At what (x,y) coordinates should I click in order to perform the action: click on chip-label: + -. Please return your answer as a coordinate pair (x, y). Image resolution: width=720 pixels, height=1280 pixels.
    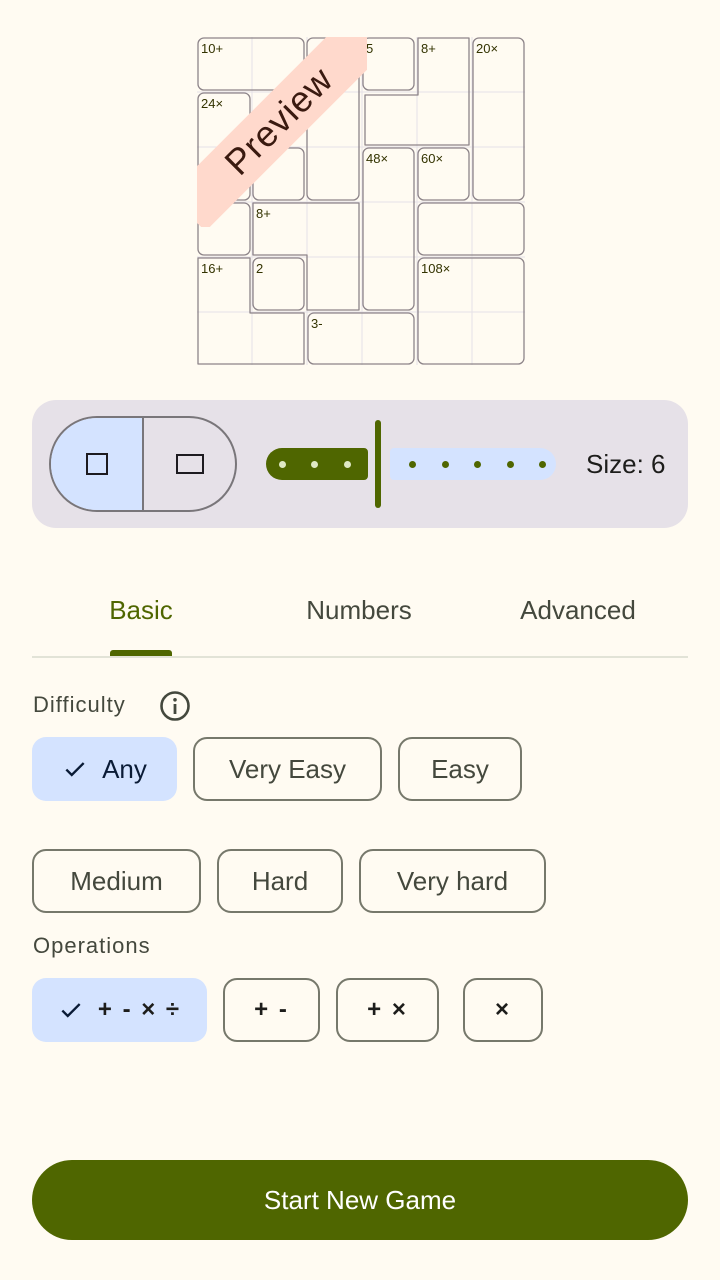
    Looking at the image, I should click on (271, 1009).